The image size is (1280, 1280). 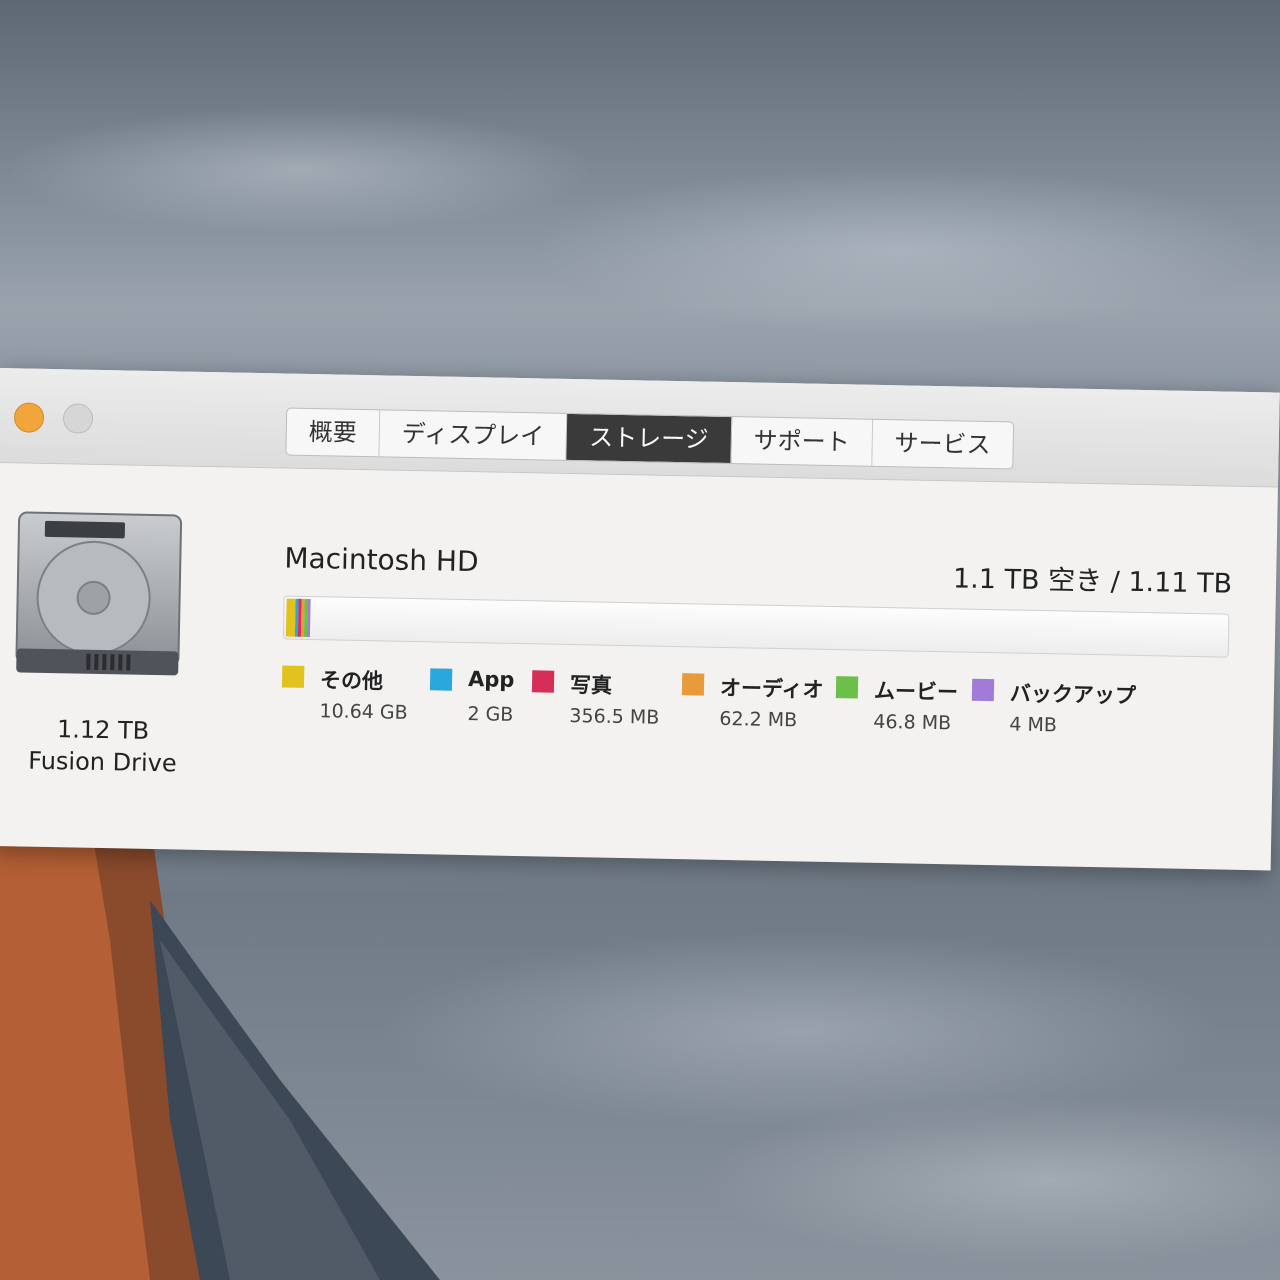 I want to click on legend-value: 4 MB, so click(x=1033, y=725).